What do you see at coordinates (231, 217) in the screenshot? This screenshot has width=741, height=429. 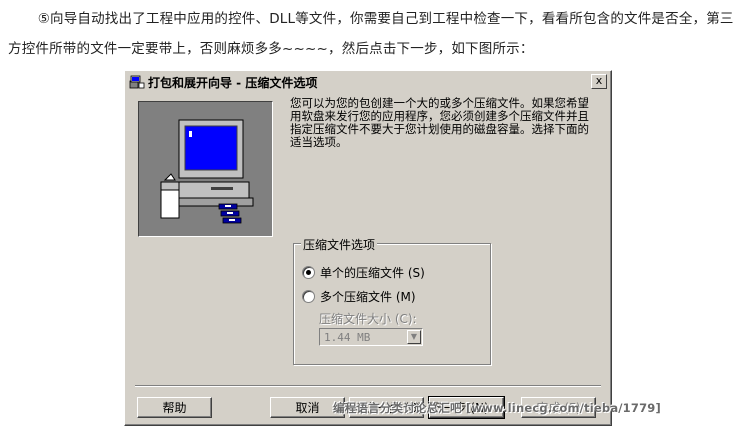 I see `floppy-disks-icon` at bounding box center [231, 217].